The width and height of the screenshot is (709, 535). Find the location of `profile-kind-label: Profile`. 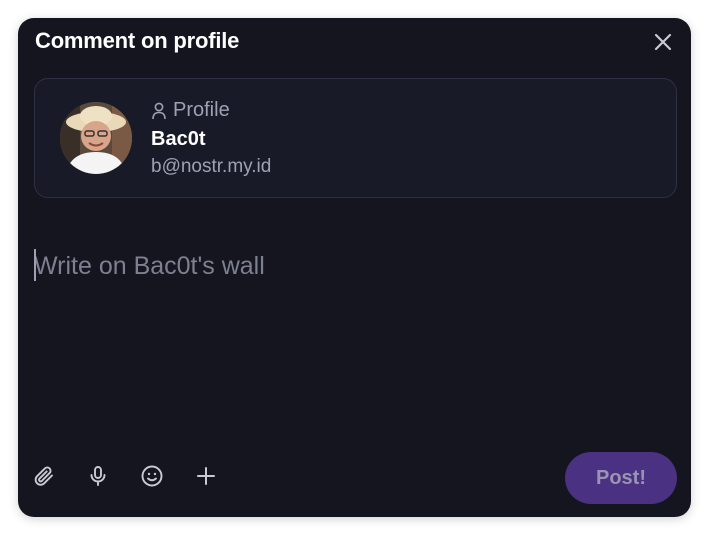

profile-kind-label: Profile is located at coordinates (201, 110).